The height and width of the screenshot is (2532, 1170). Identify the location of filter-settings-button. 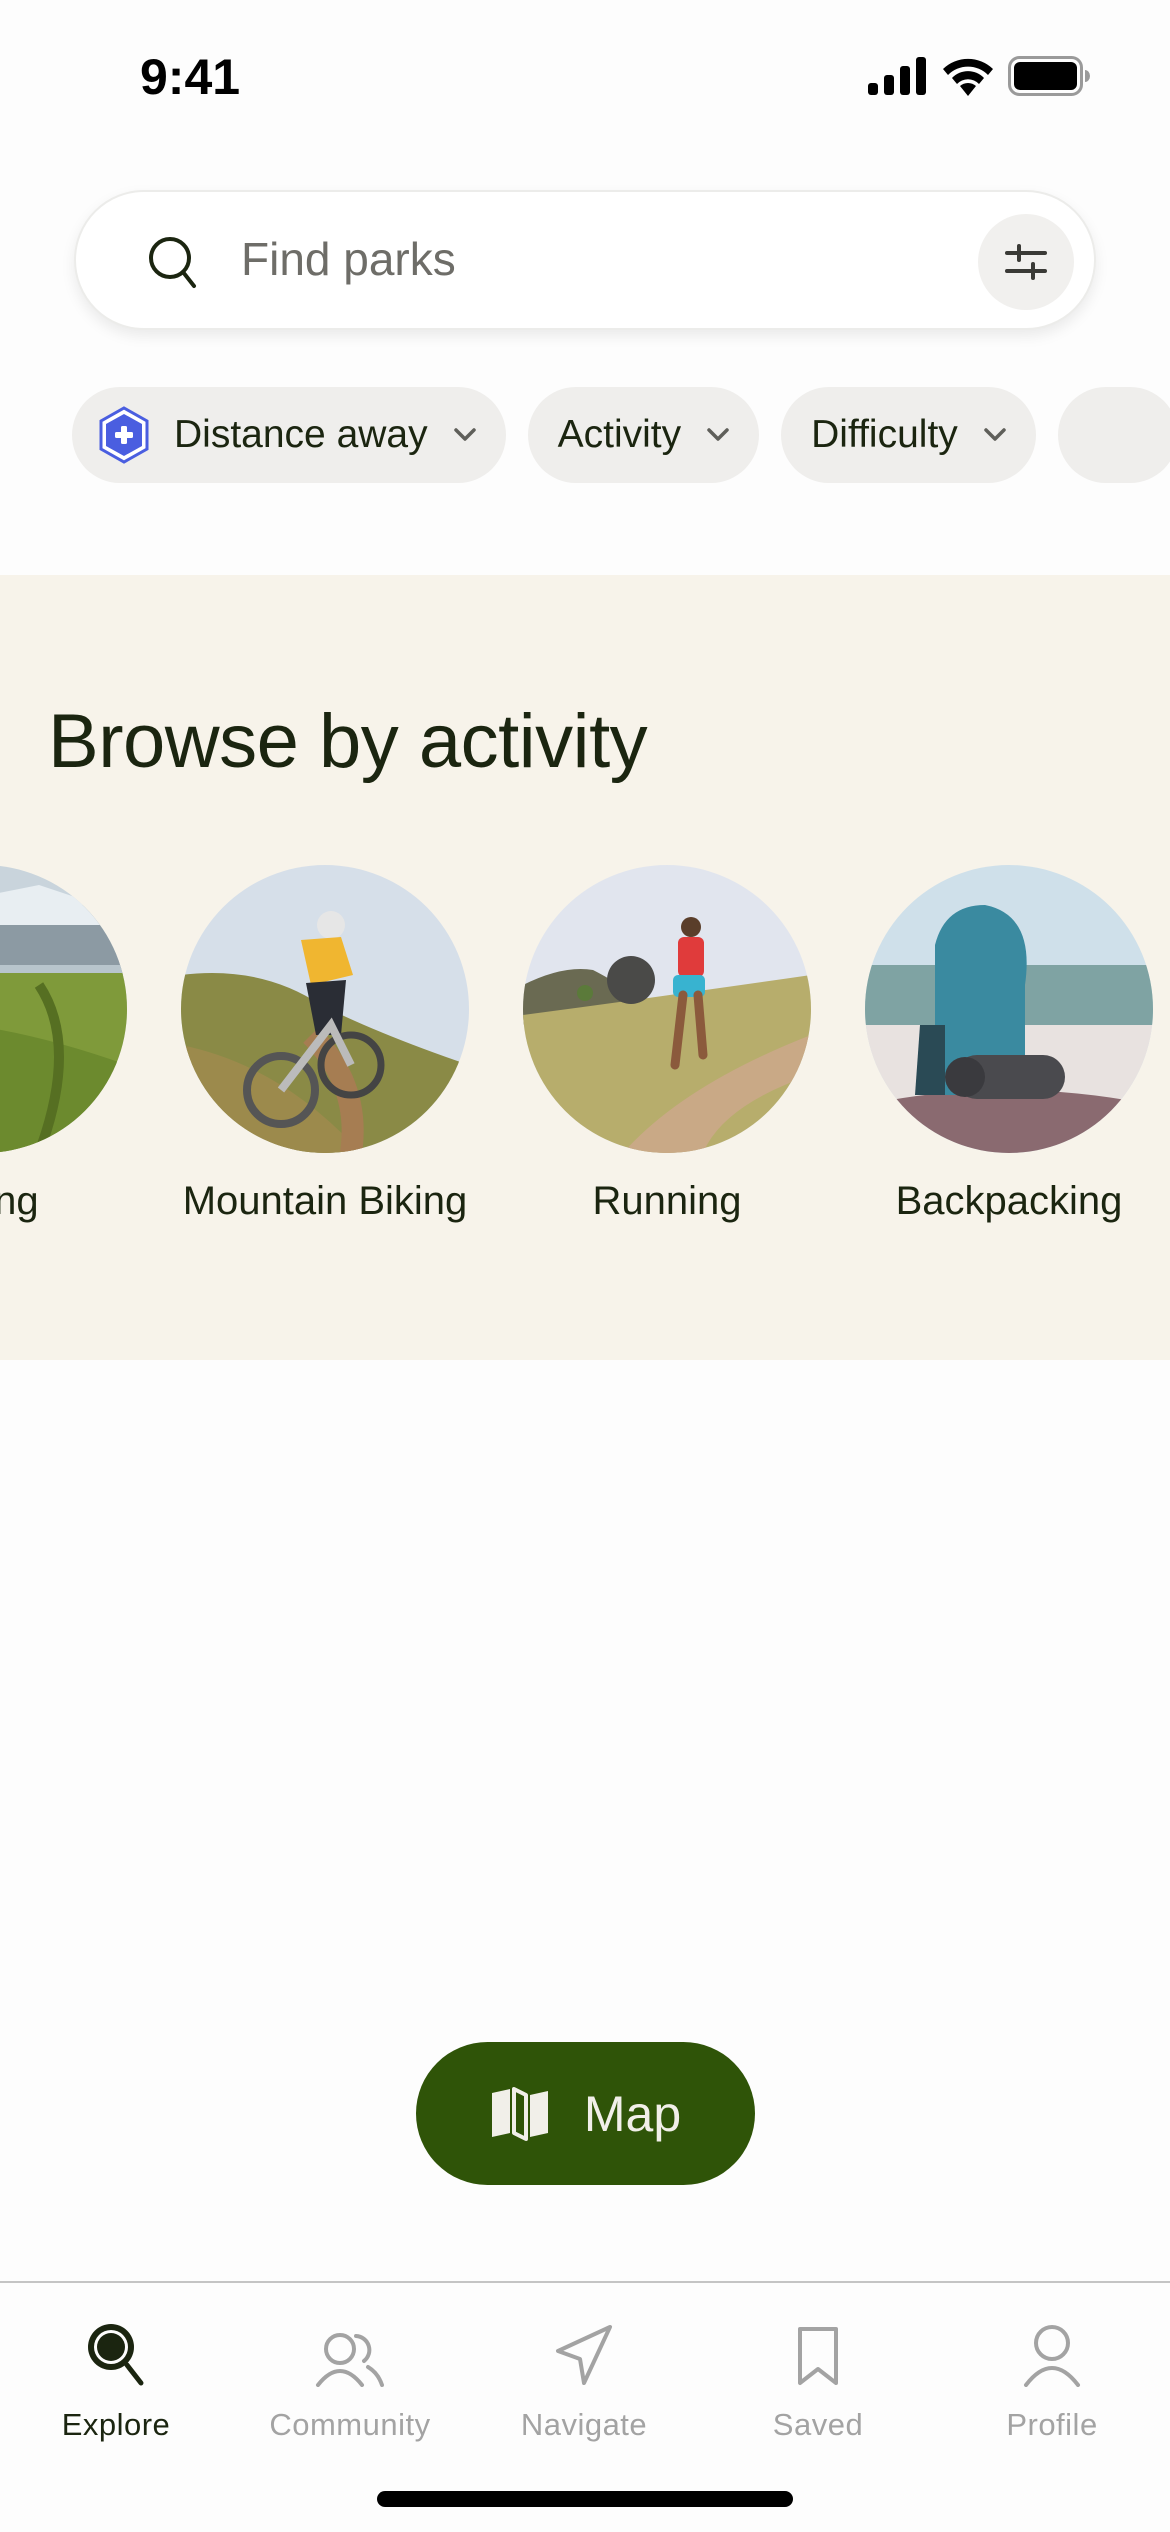
(1026, 262).